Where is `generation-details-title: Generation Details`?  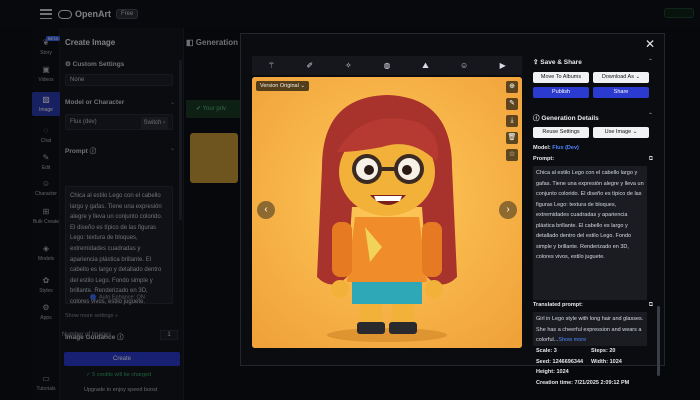 generation-details-title: Generation Details is located at coordinates (570, 118).